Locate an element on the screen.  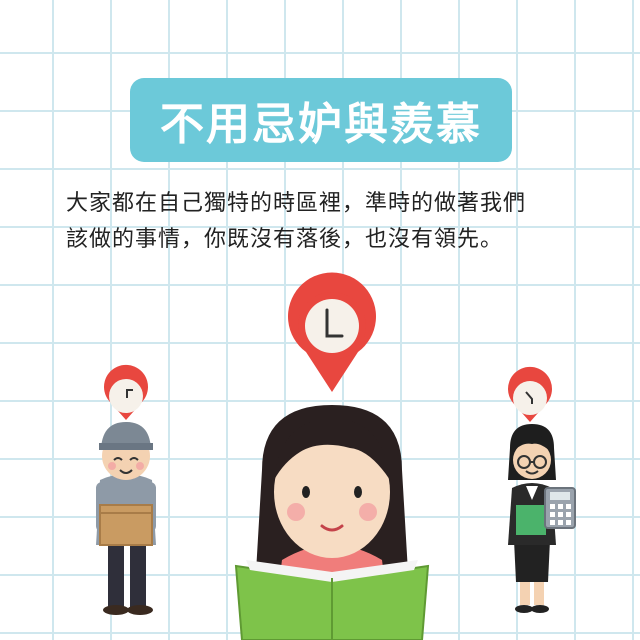
delivery-worker-figure is located at coordinates (126, 518).